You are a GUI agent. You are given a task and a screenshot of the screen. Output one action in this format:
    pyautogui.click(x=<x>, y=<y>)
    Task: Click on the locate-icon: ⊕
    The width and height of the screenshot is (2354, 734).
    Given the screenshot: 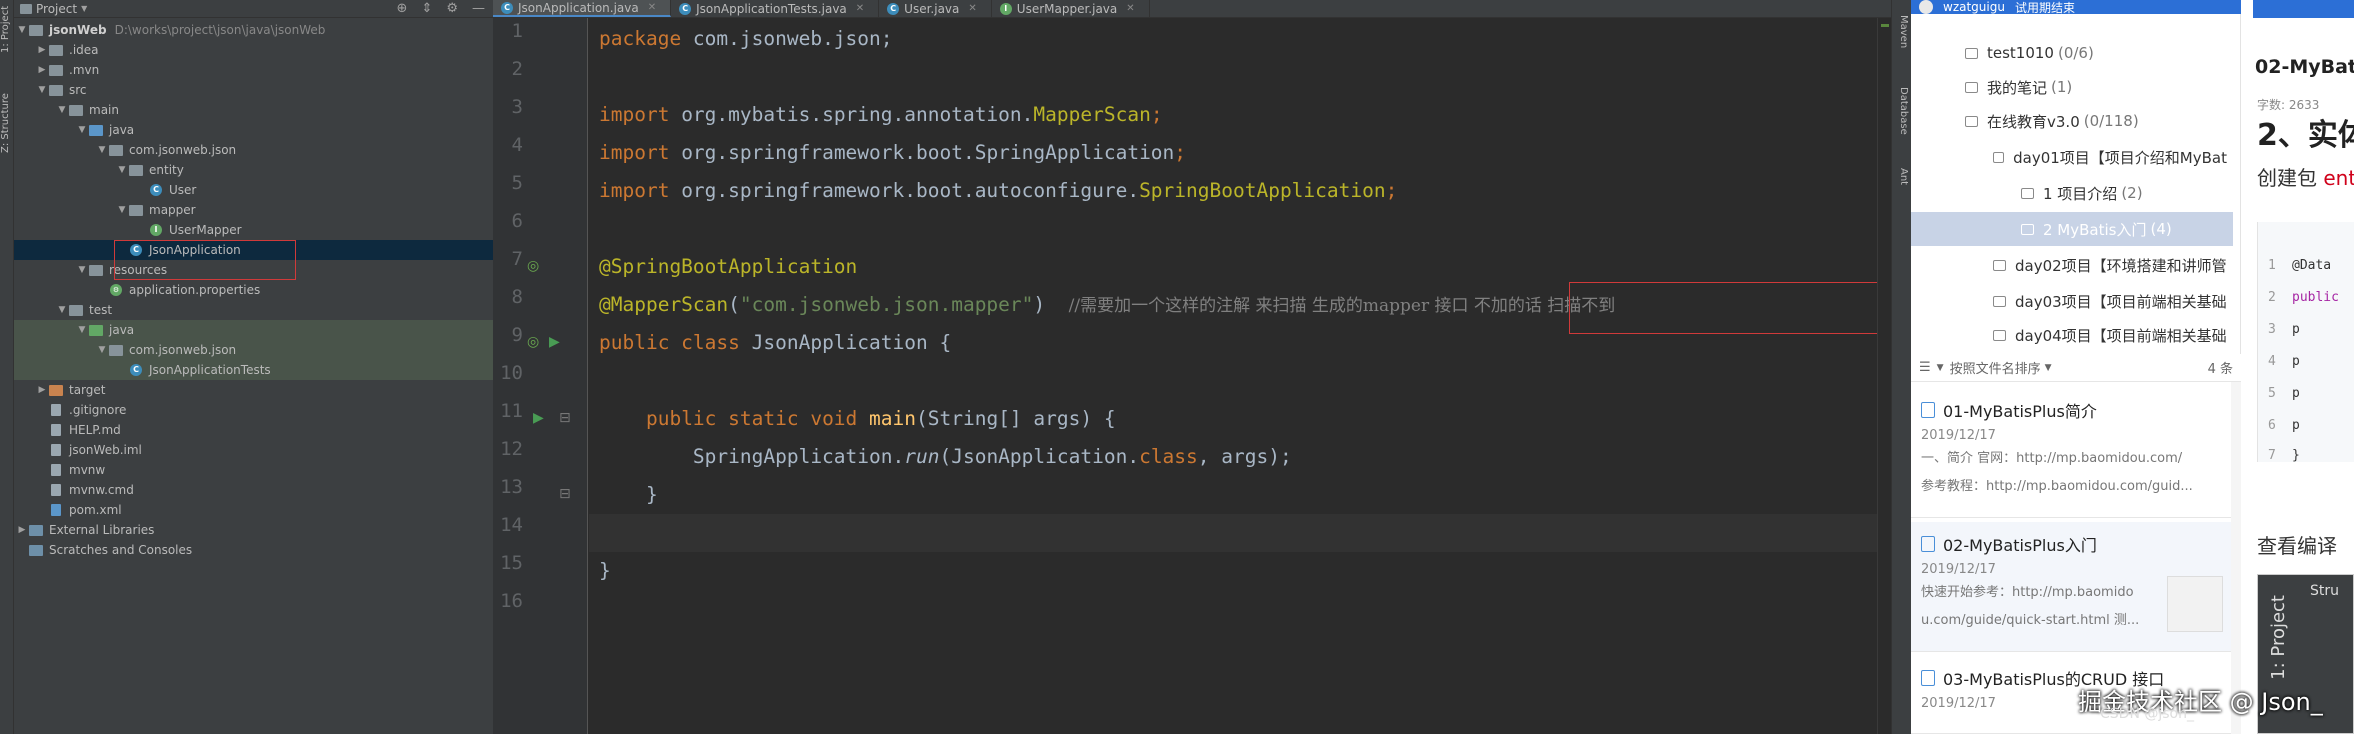 What is the action you would take?
    pyautogui.click(x=402, y=8)
    